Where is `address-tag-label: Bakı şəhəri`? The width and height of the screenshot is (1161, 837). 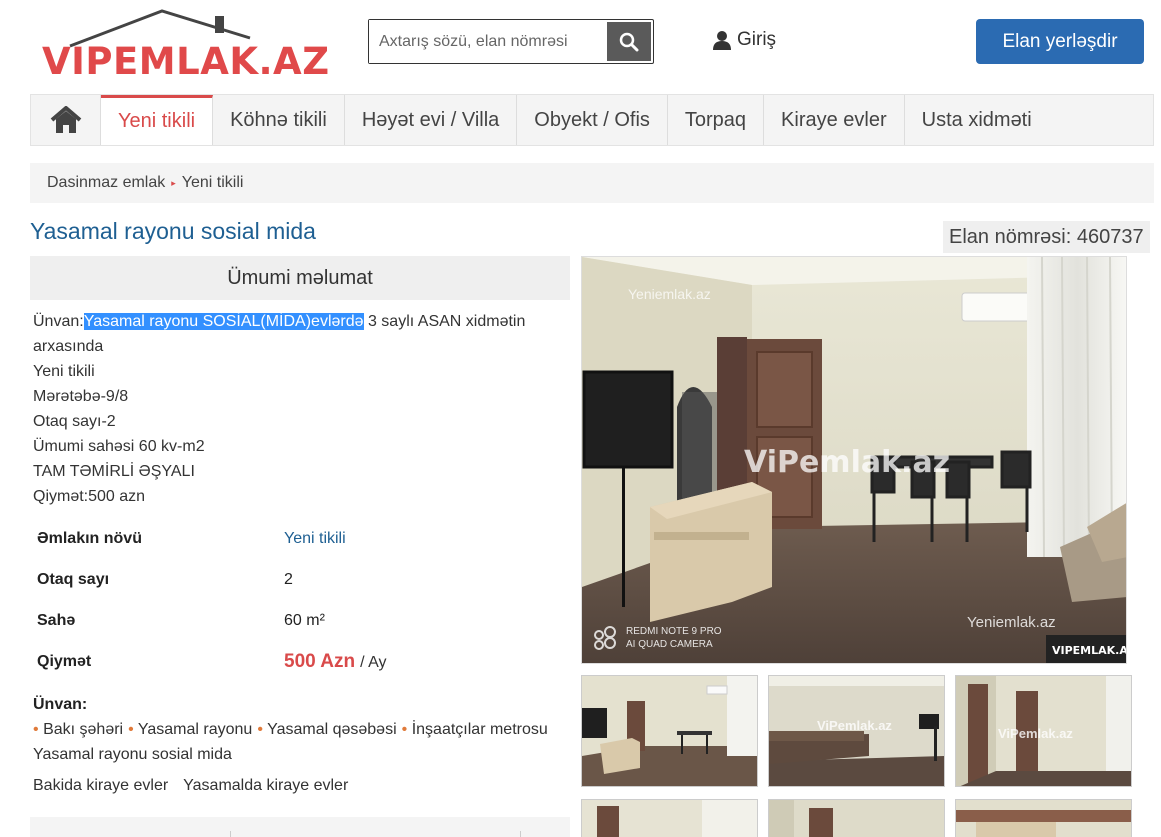 address-tag-label: Bakı şəhəri is located at coordinates (83, 729).